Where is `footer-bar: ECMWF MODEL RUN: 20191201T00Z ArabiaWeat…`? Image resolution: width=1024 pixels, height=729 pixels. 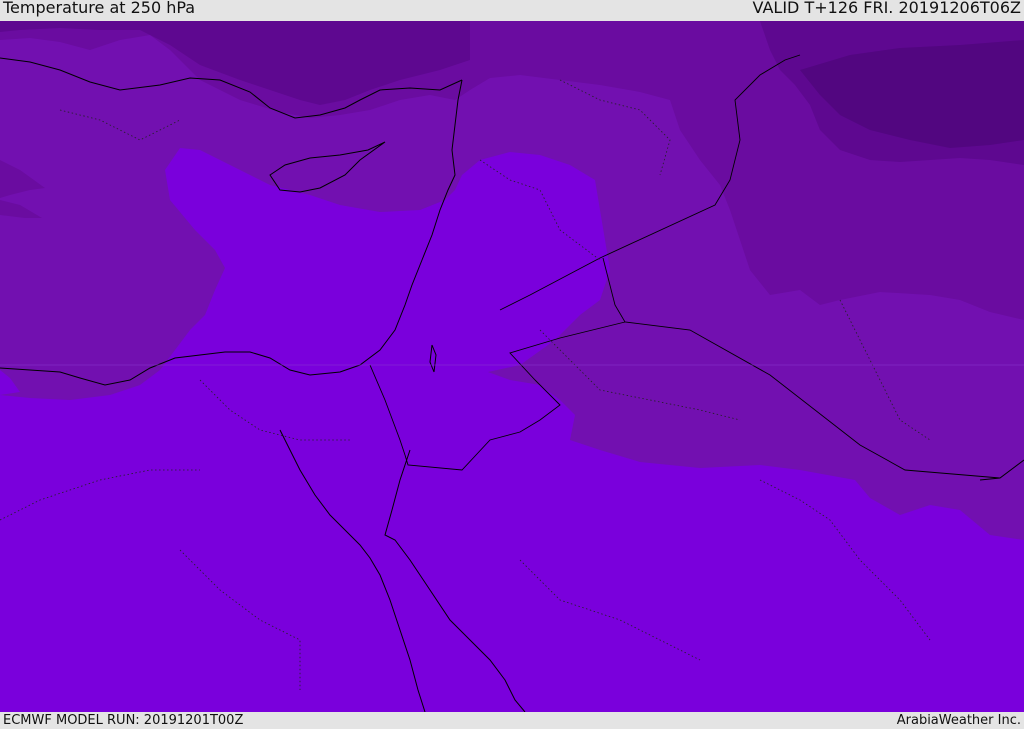 footer-bar: ECMWF MODEL RUN: 20191201T00Z ArabiaWeat… is located at coordinates (512, 720).